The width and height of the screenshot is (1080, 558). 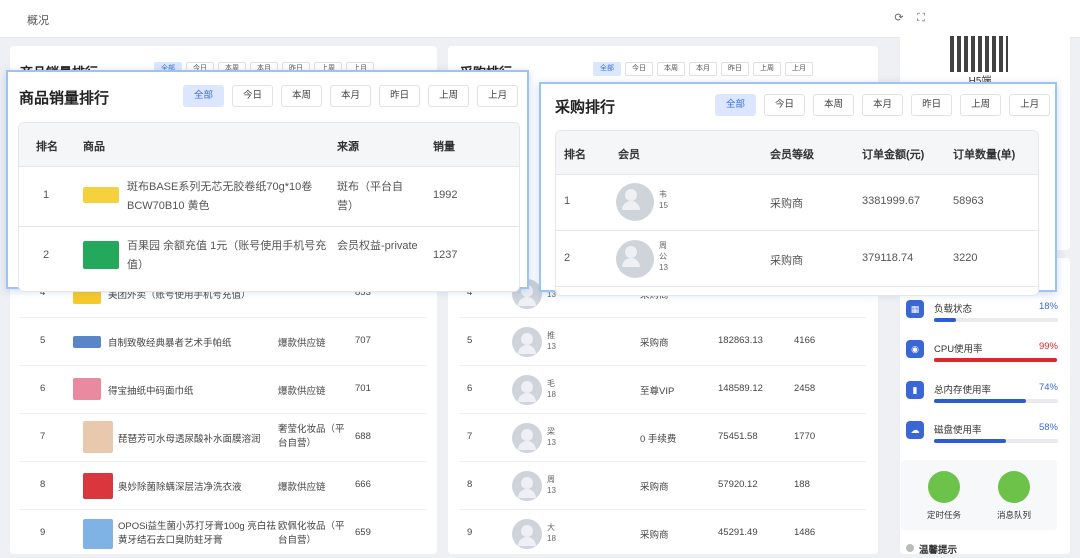 I want to click on member-name: 韦 15, so click(x=663, y=200).